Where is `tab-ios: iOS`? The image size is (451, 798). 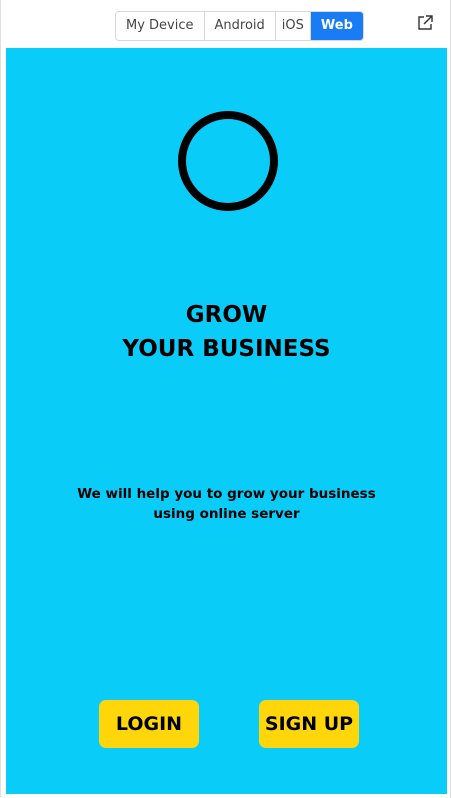 tab-ios: iOS is located at coordinates (293, 26).